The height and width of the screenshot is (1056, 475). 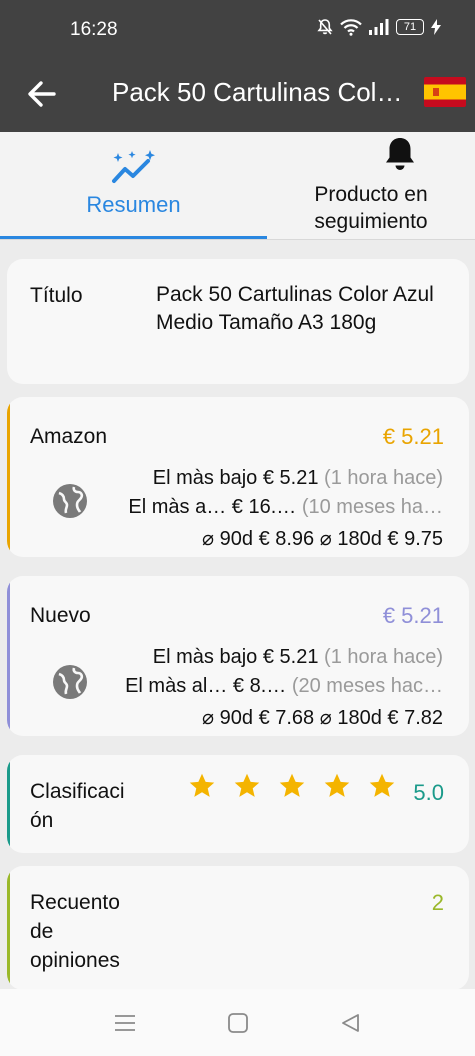 I want to click on new-label: Nuevo, so click(x=60, y=615).